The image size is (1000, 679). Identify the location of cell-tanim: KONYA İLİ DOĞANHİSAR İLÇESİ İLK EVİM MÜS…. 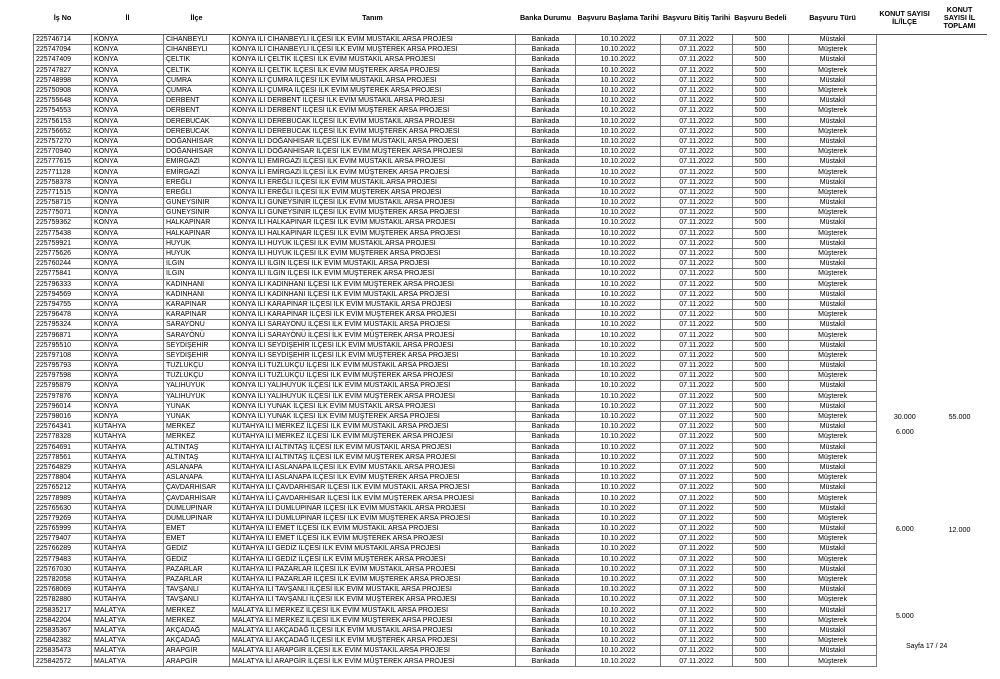
(372, 141).